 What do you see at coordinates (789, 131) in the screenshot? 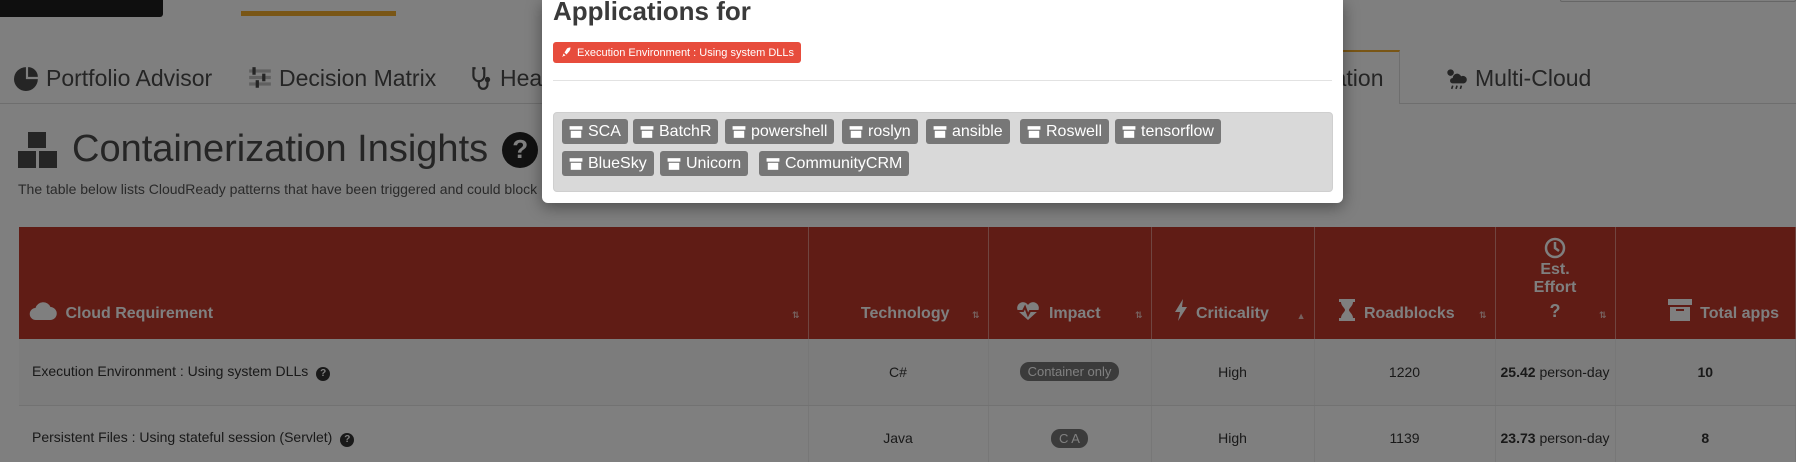
I see `app-name: powershell` at bounding box center [789, 131].